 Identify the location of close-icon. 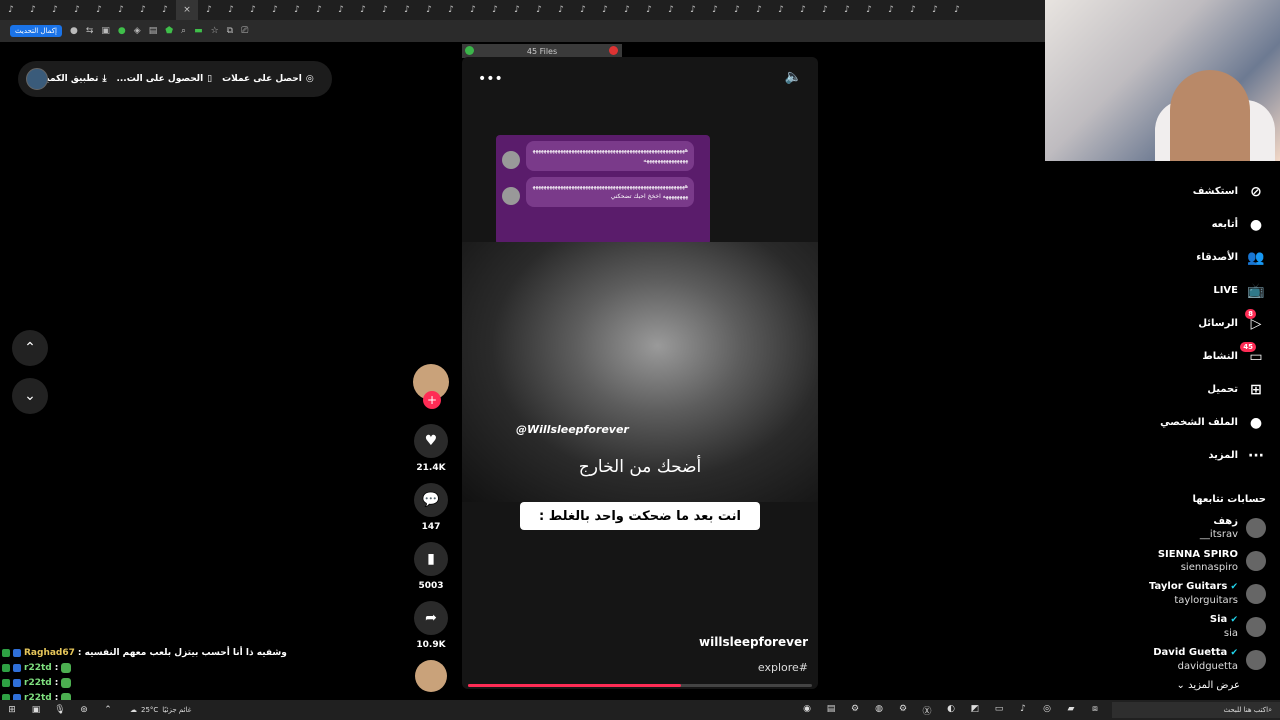
(613, 50).